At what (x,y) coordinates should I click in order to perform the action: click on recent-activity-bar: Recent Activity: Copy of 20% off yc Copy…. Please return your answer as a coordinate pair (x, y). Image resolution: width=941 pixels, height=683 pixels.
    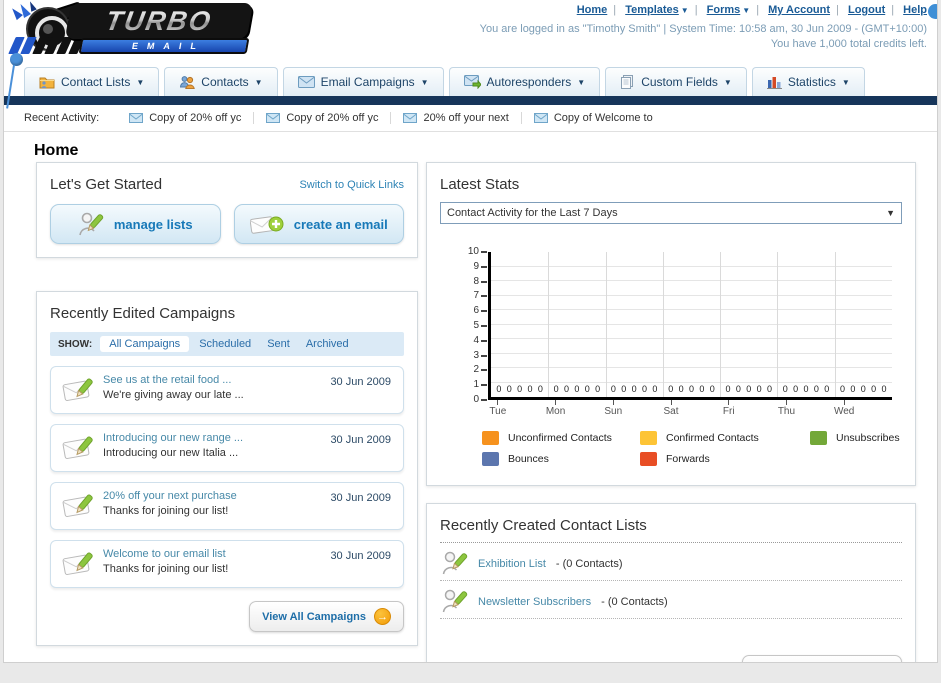
    Looking at the image, I should click on (470, 118).